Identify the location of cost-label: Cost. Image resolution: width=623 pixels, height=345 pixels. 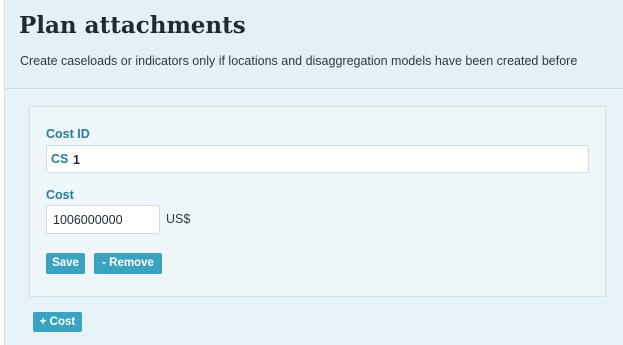
(60, 195).